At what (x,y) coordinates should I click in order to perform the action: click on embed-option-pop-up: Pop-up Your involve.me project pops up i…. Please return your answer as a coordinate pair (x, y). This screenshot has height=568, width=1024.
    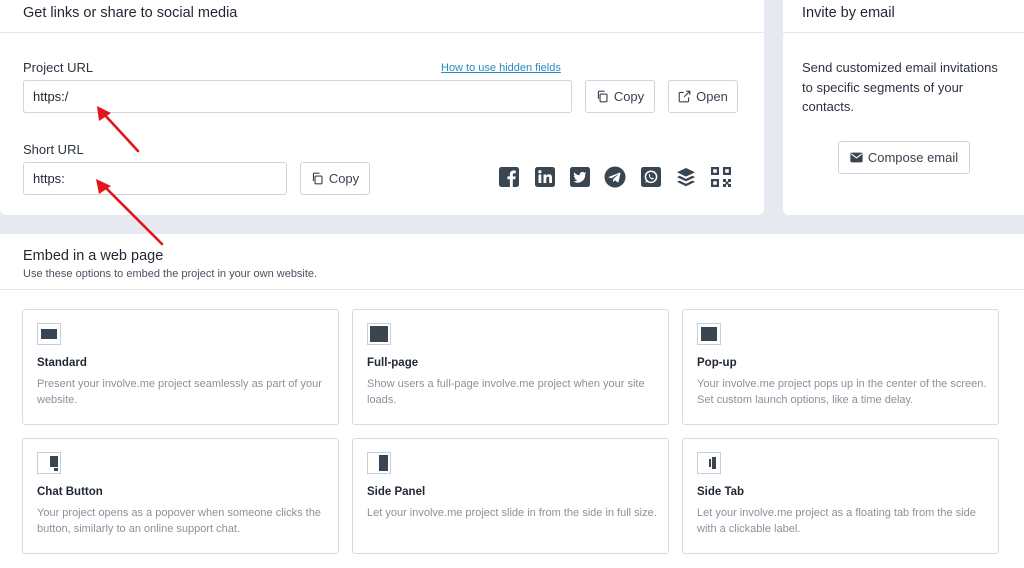
    Looking at the image, I should click on (840, 367).